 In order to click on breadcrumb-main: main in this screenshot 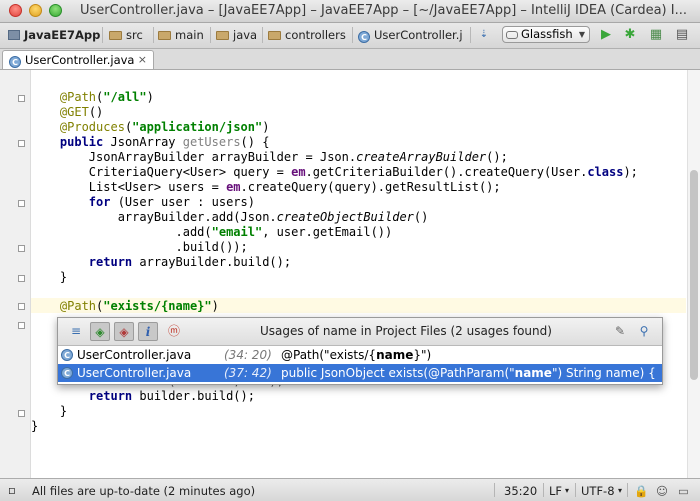, I will do `click(181, 35)`.